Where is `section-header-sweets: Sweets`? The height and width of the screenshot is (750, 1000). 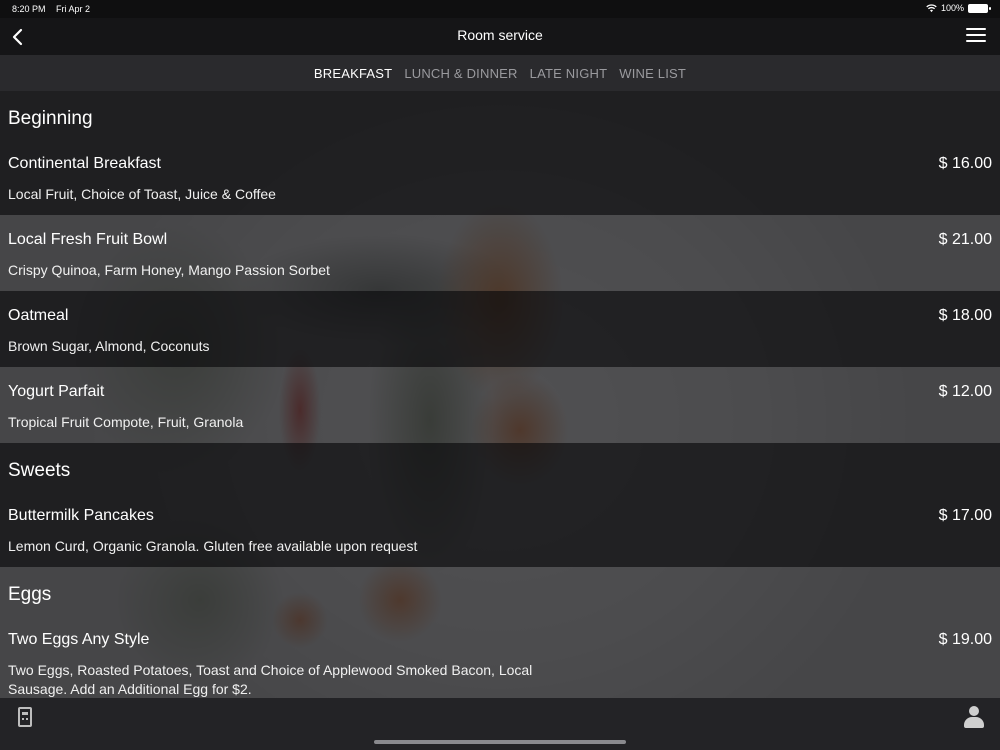 section-header-sweets: Sweets is located at coordinates (500, 467).